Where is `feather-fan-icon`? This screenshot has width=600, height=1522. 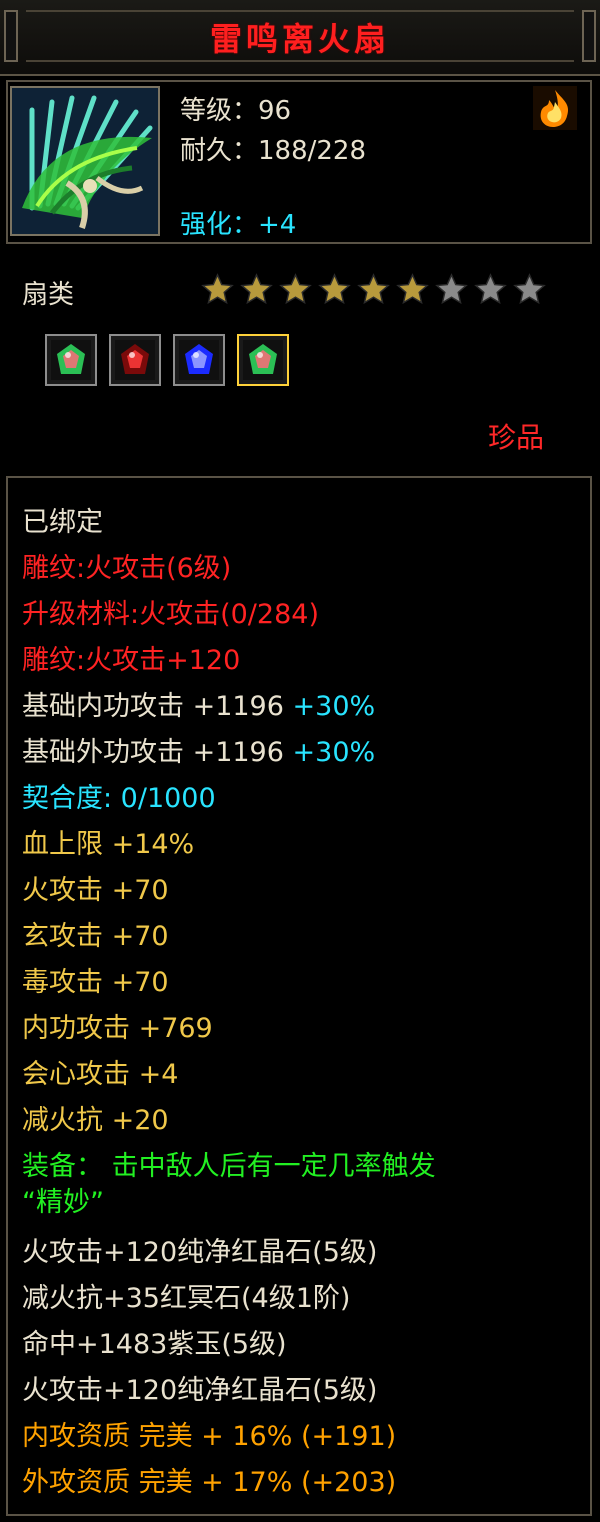
feather-fan-icon is located at coordinates (85, 161).